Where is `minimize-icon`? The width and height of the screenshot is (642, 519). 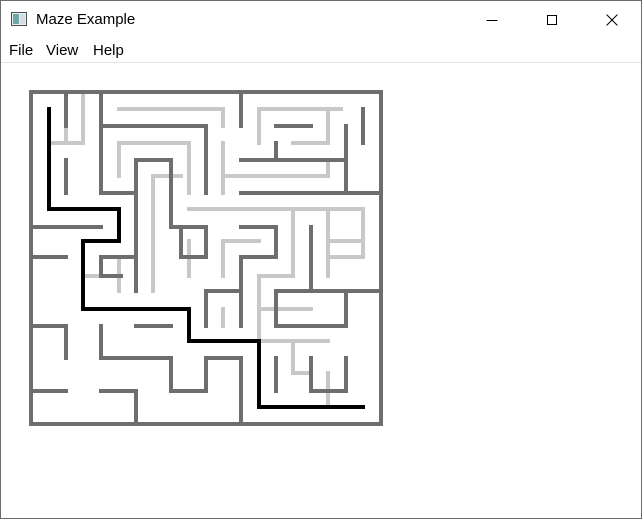
minimize-icon is located at coordinates (492, 20).